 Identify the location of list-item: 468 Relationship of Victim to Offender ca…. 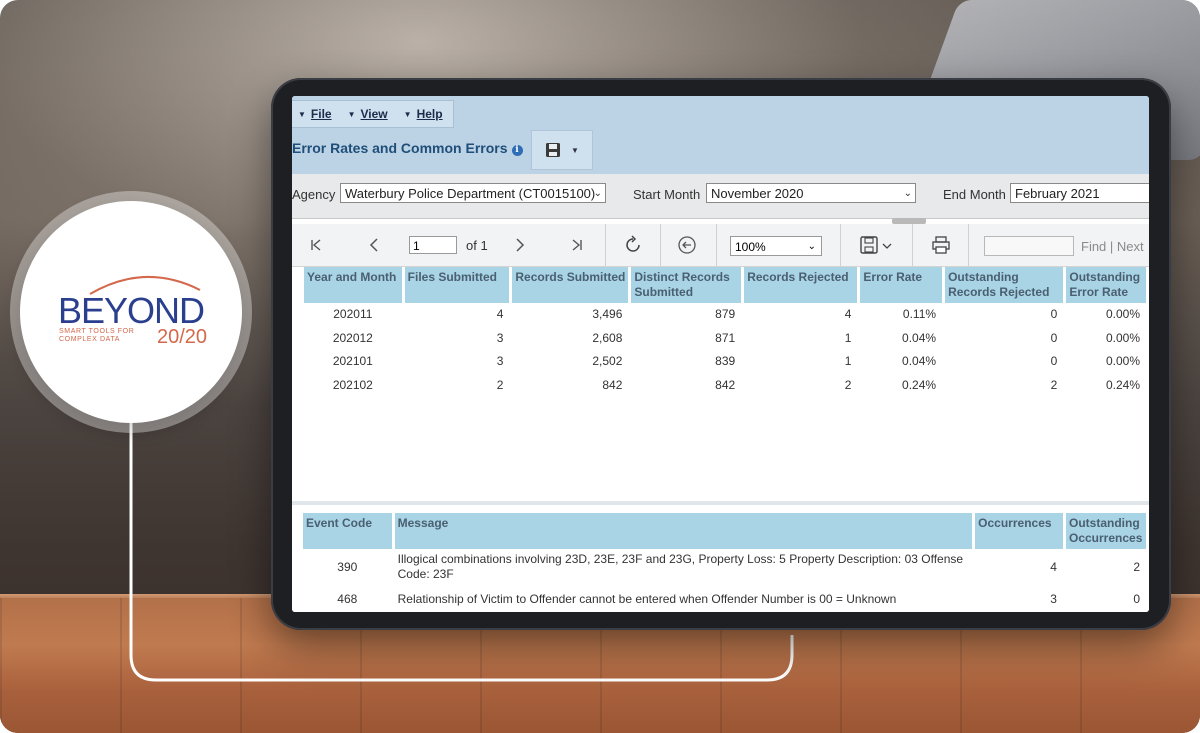
(724, 598).